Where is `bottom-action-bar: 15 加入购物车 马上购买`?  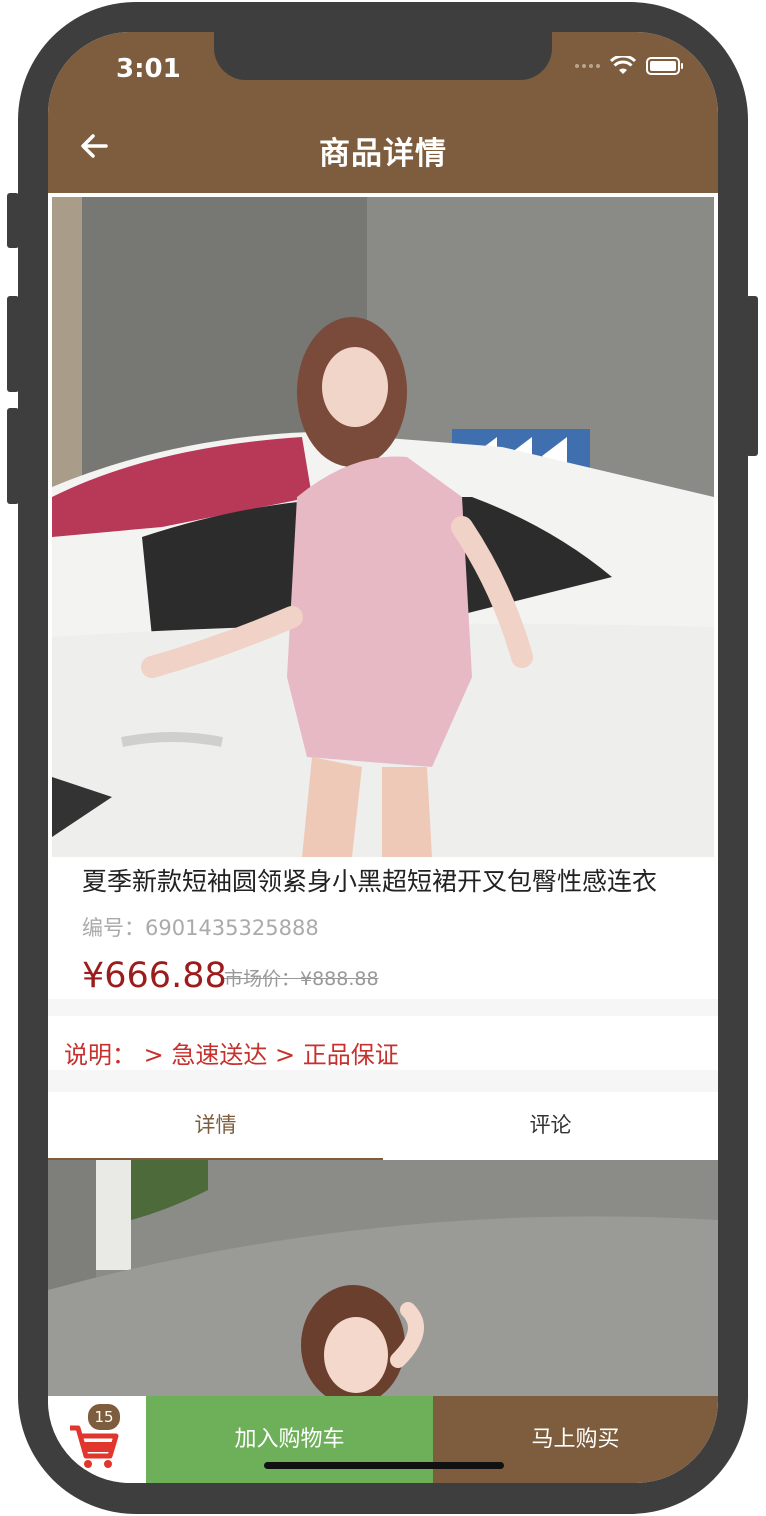
bottom-action-bar: 15 加入购物车 马上购买 is located at coordinates (383, 1439).